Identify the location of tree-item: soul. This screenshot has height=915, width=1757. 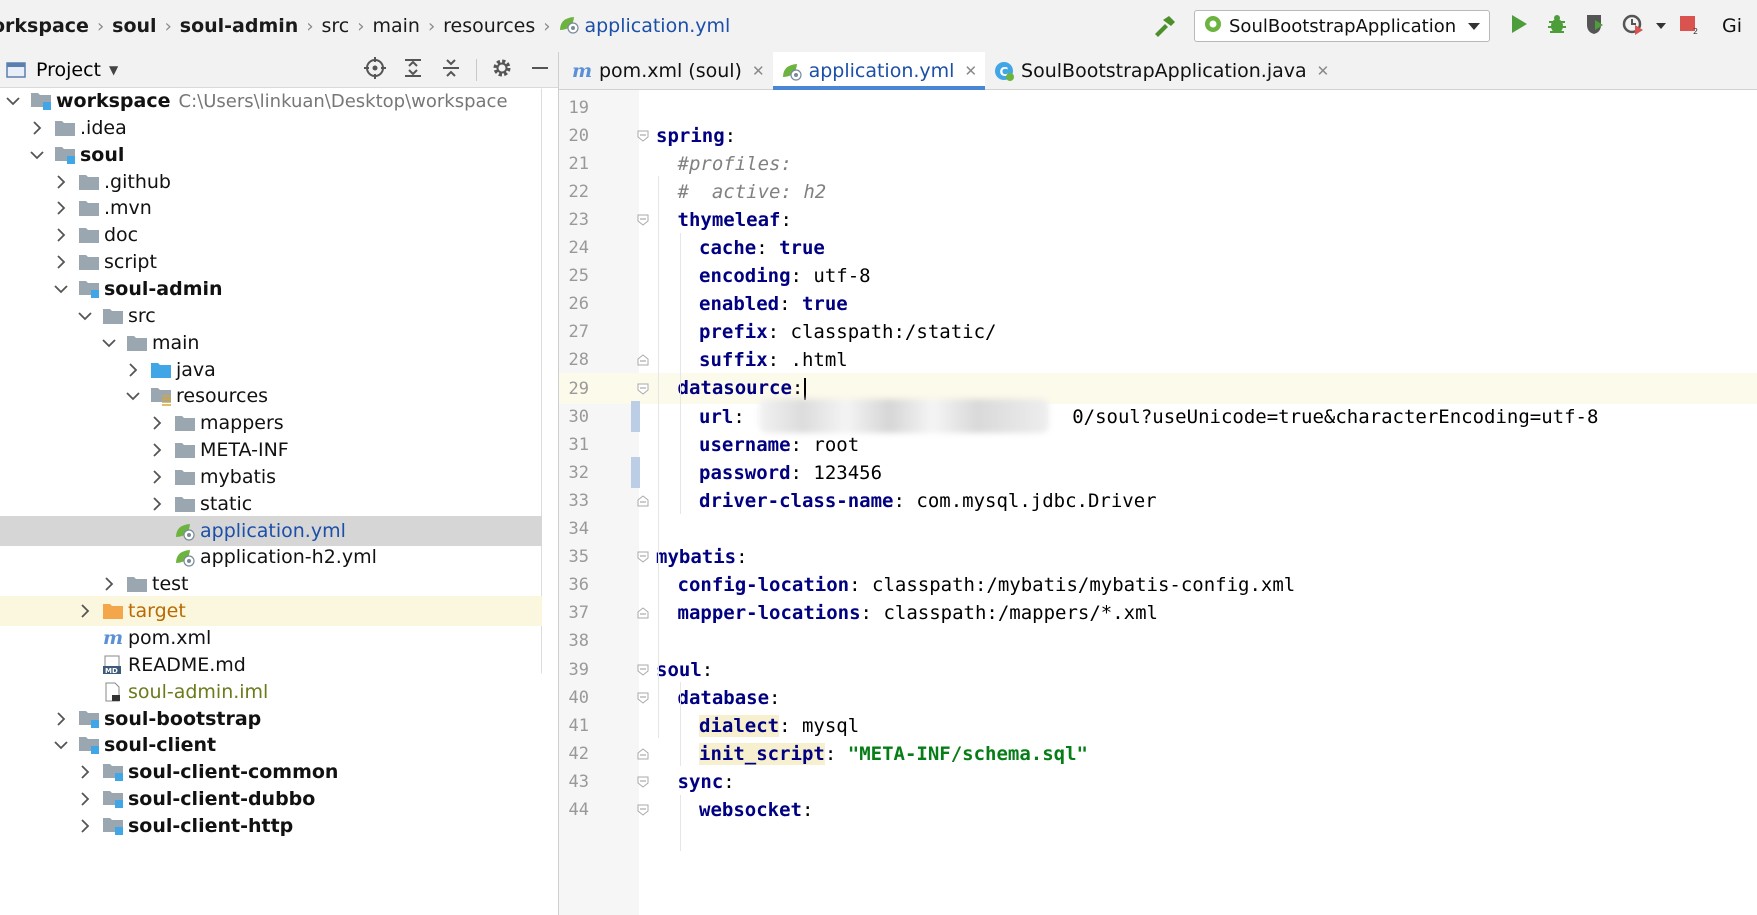
(271, 155).